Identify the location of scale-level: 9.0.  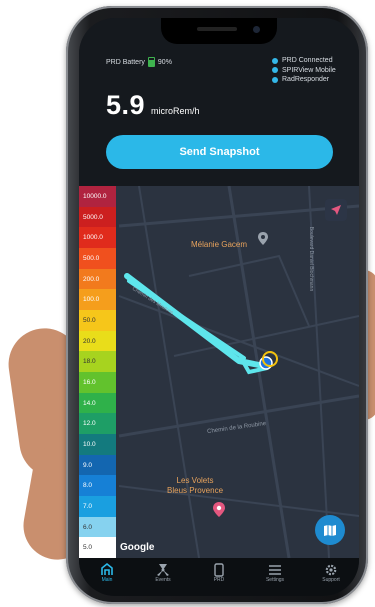
(97, 465).